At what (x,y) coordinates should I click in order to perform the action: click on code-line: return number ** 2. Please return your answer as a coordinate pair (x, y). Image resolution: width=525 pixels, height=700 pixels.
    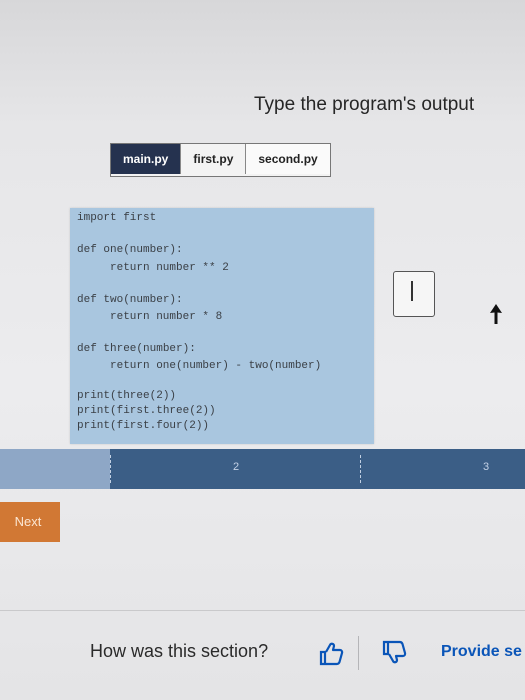
    Looking at the image, I should click on (169, 268).